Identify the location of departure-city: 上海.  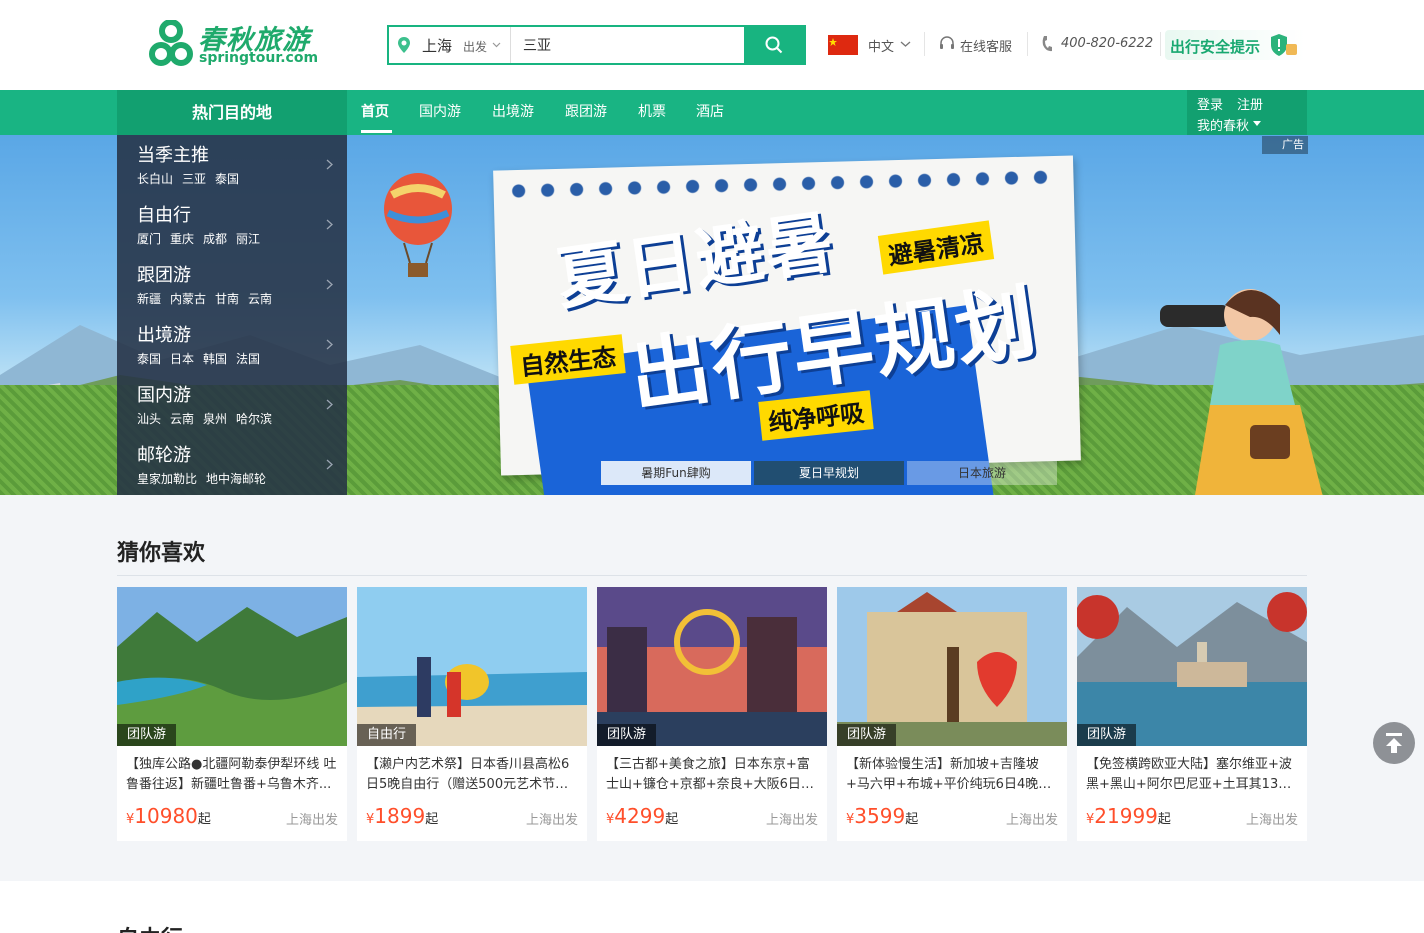
(437, 45).